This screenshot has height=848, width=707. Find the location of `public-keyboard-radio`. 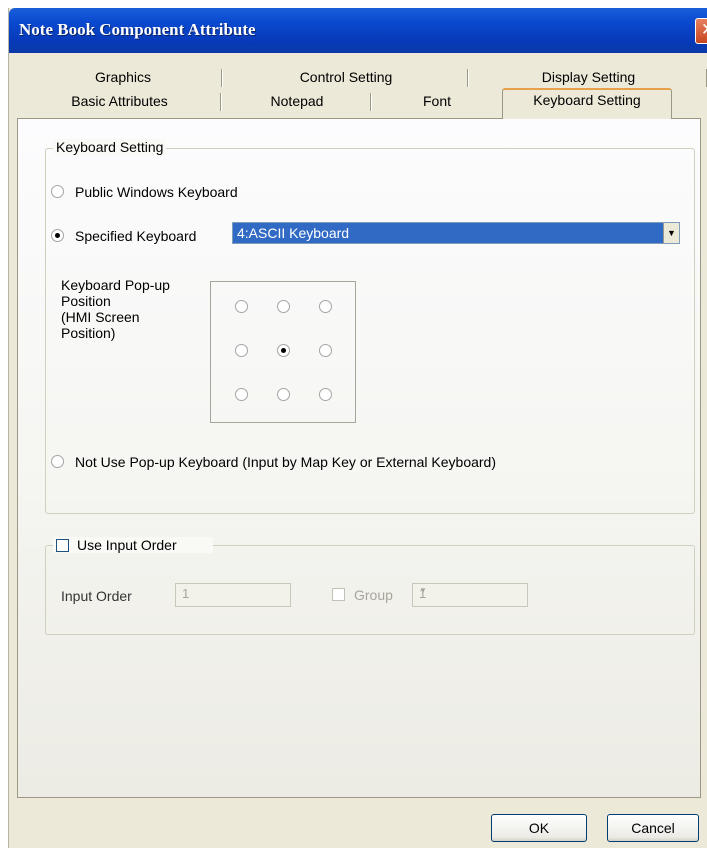

public-keyboard-radio is located at coordinates (57, 191).